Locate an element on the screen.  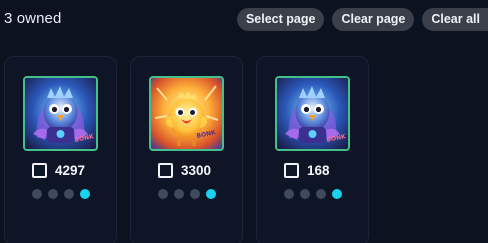
card-id-row: 4297 is located at coordinates (58, 170).